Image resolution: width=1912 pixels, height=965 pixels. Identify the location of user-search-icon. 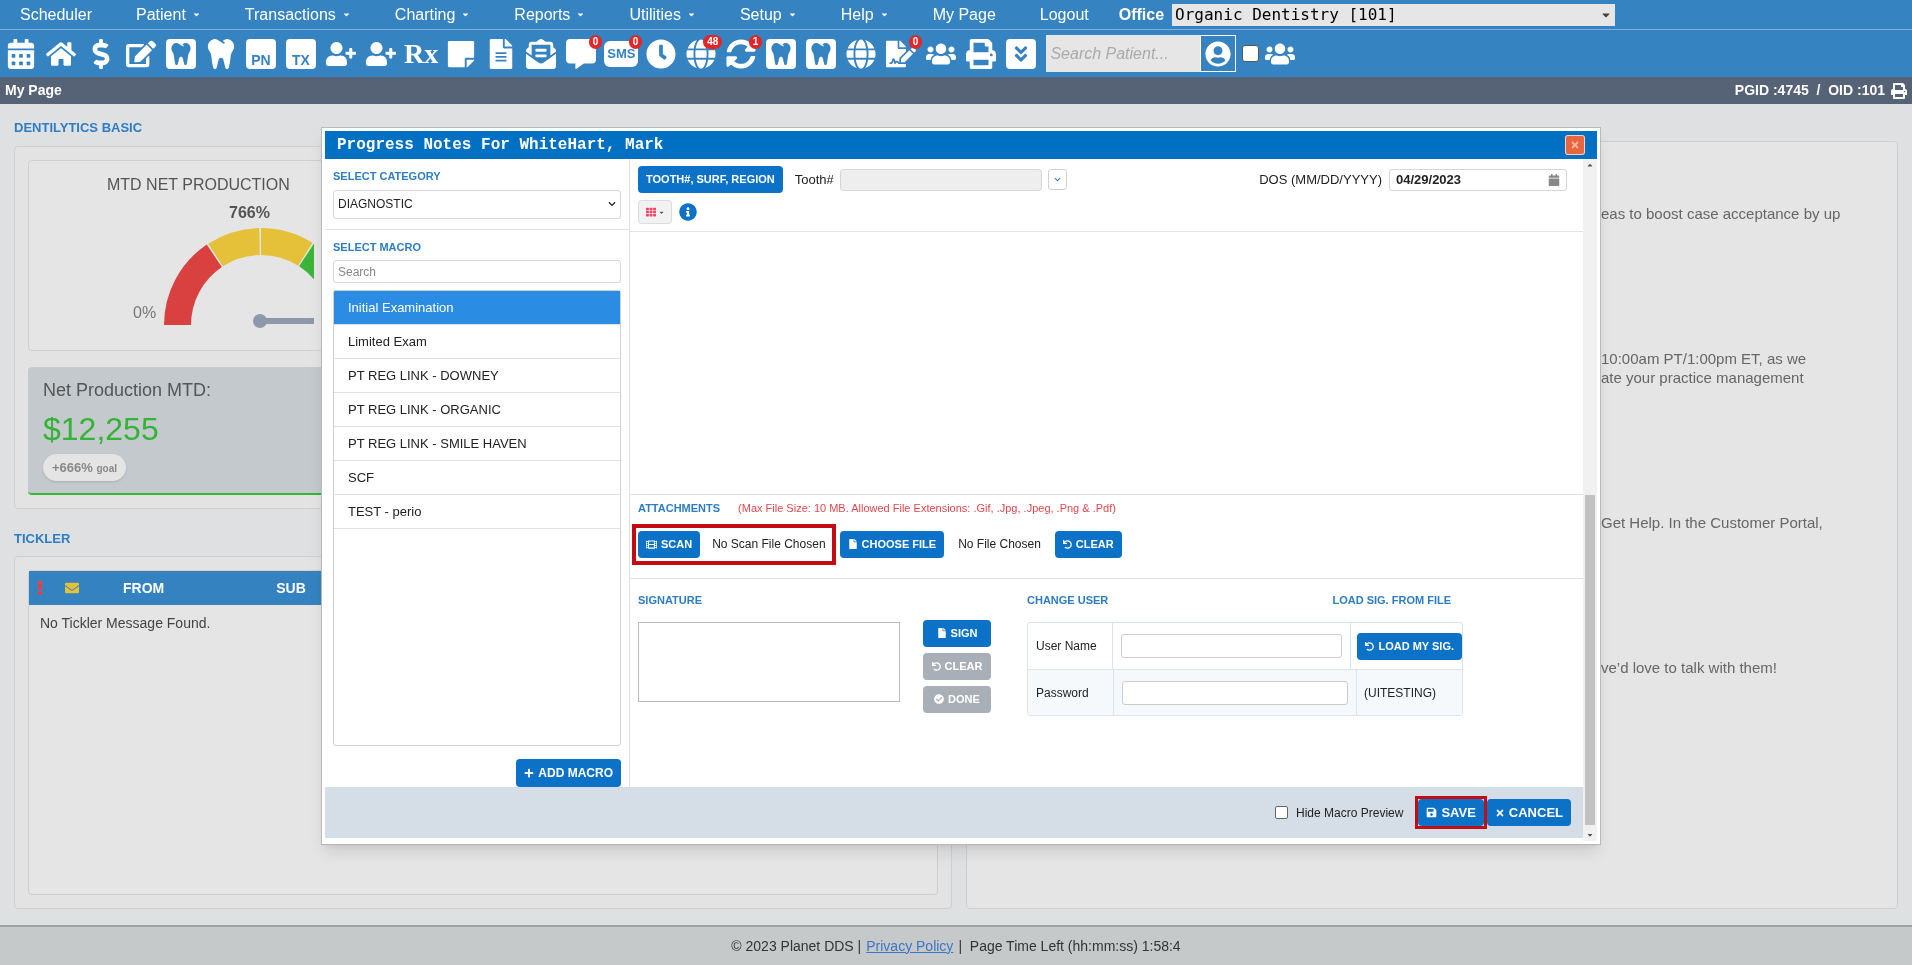
(1218, 53).